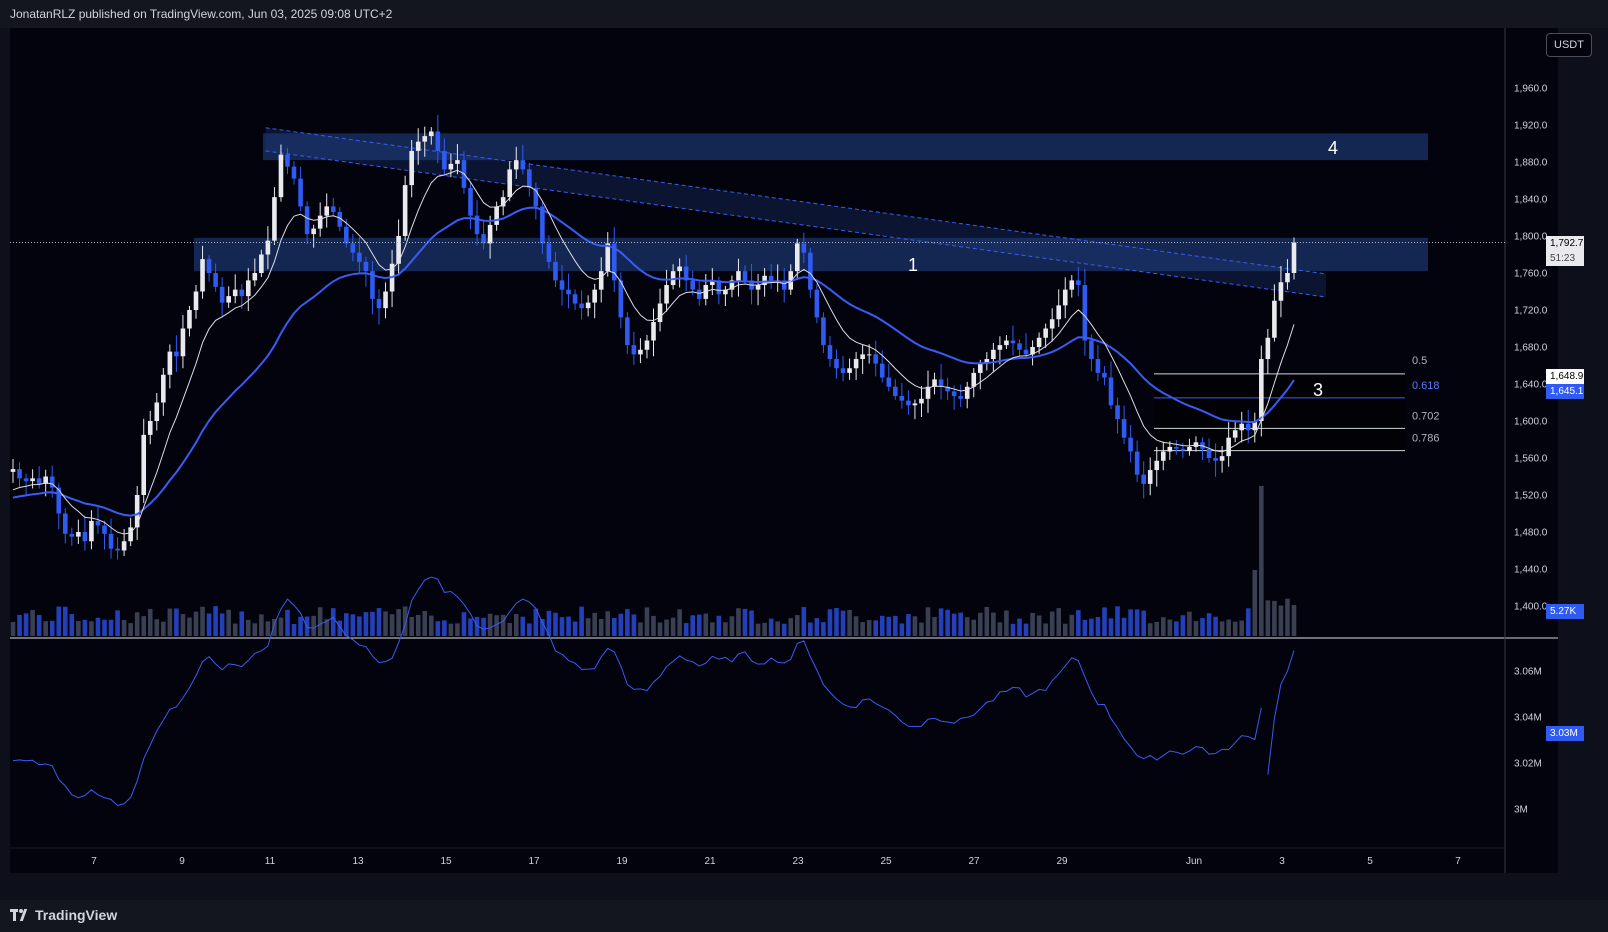  I want to click on currency-selector: USDT, so click(1569, 45).